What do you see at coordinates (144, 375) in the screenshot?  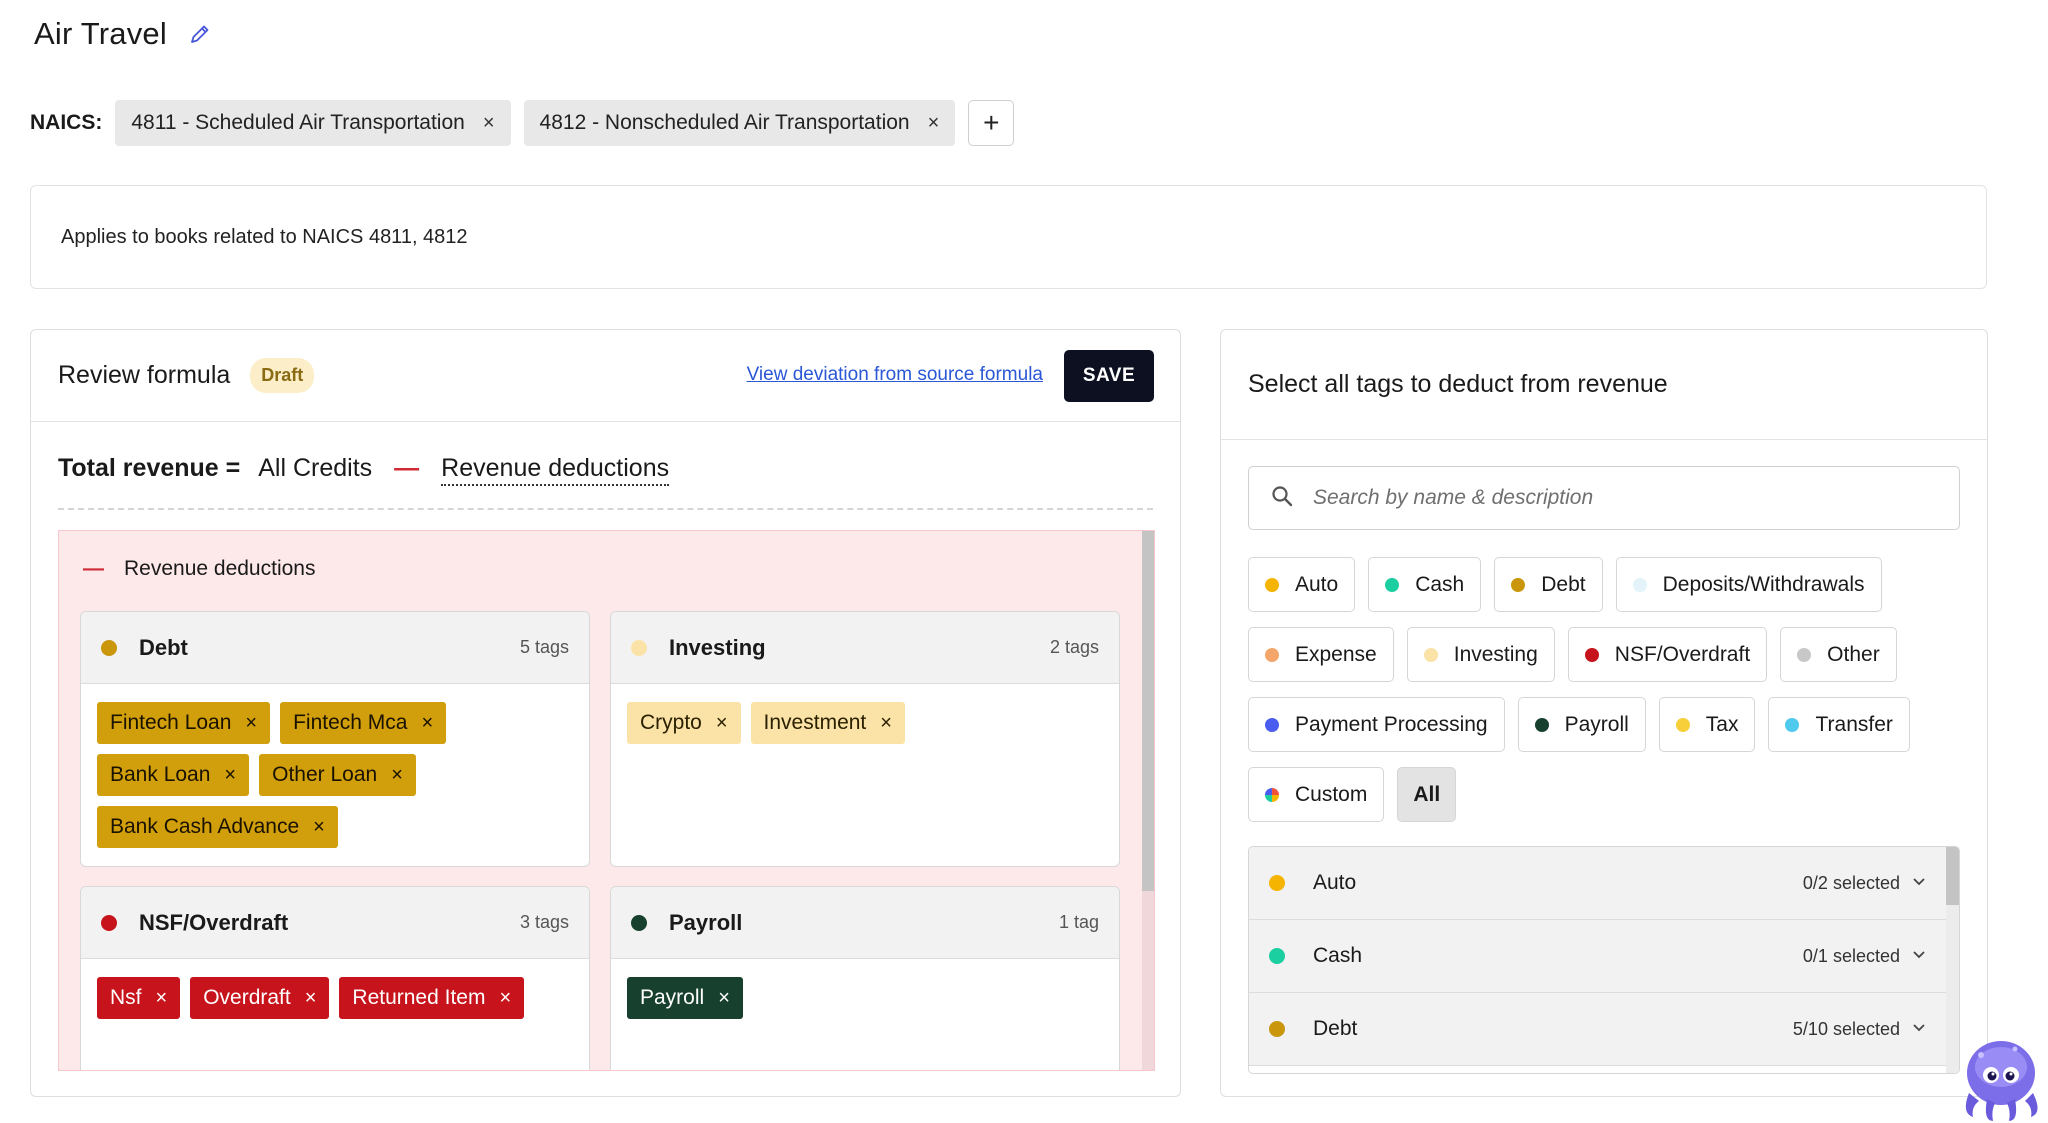 I see `review-formula-title: Review formula` at bounding box center [144, 375].